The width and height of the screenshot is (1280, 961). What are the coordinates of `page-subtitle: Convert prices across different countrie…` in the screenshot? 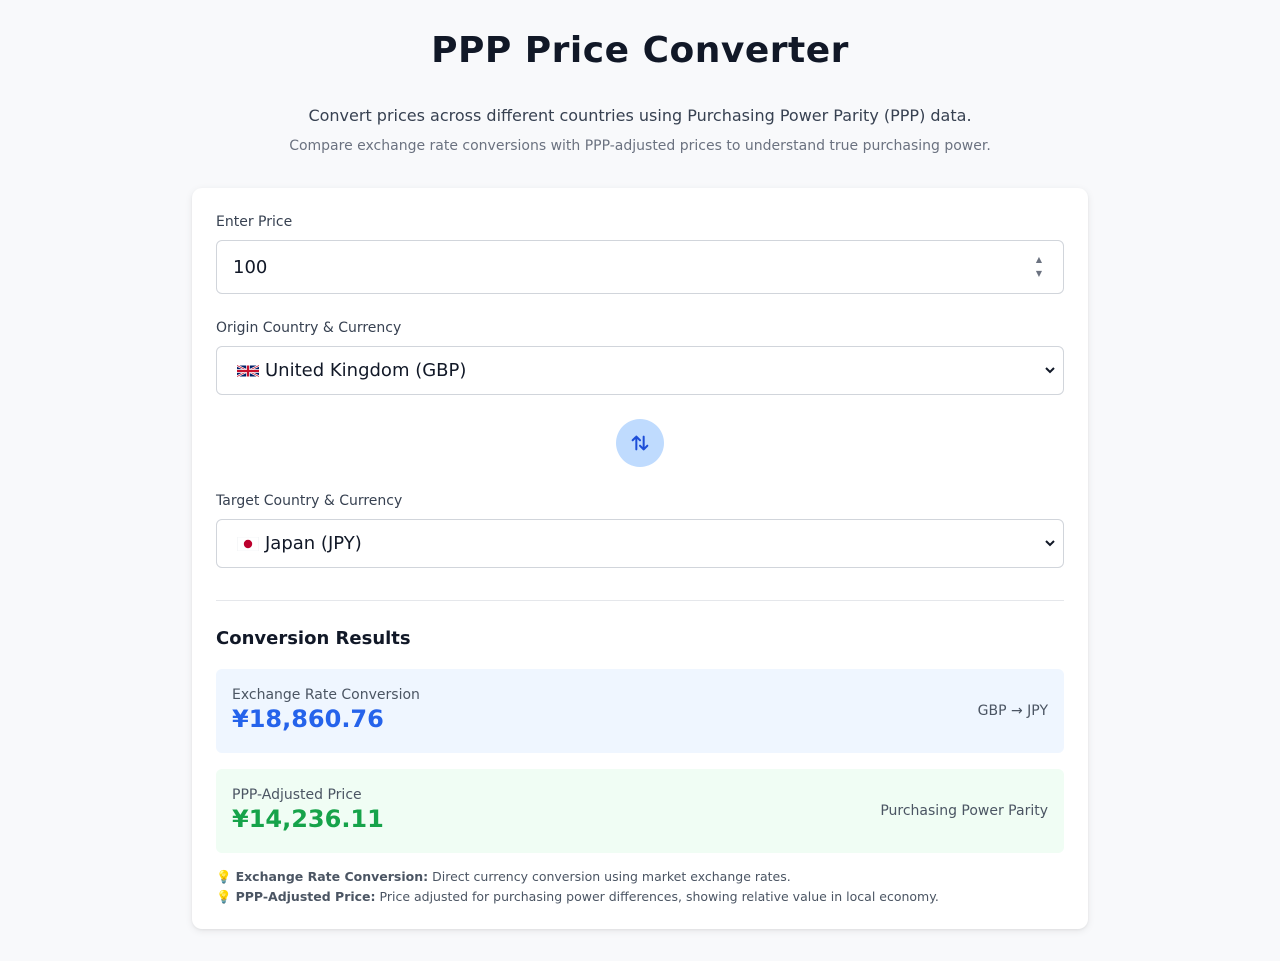 It's located at (640, 115).